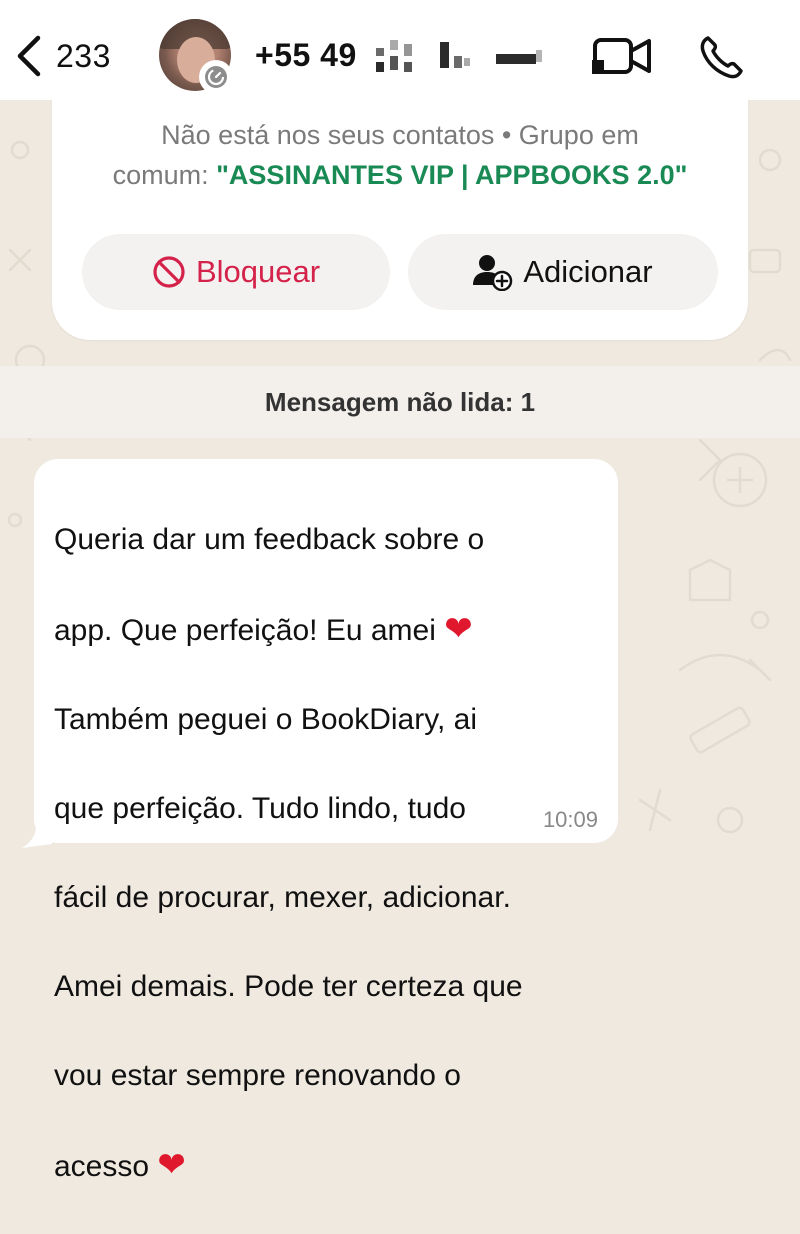  What do you see at coordinates (164, 175) in the screenshot?
I see `info-line-2-prefix: comum:` at bounding box center [164, 175].